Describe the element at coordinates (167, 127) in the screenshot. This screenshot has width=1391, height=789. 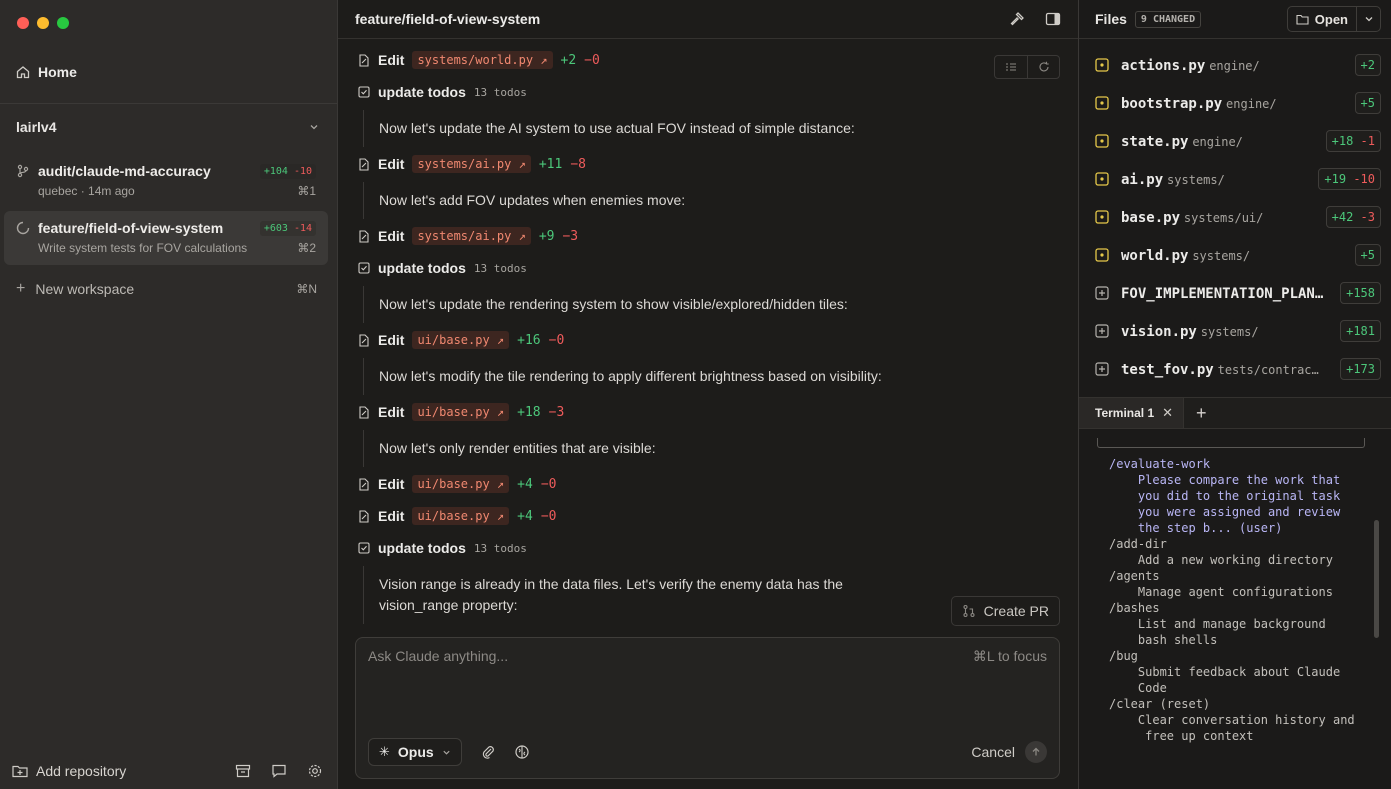
I see `repo-header: lairlv4` at that location.